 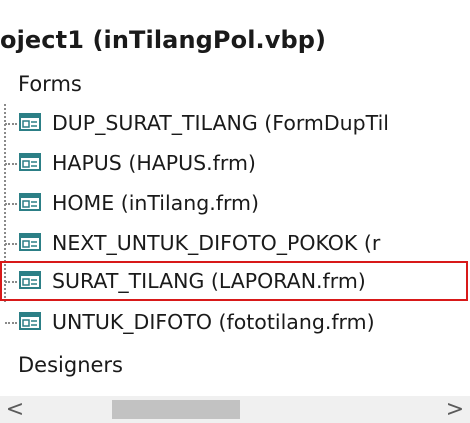 I want to click on form-item-label: HOME (inTilang.frm), so click(x=156, y=203).